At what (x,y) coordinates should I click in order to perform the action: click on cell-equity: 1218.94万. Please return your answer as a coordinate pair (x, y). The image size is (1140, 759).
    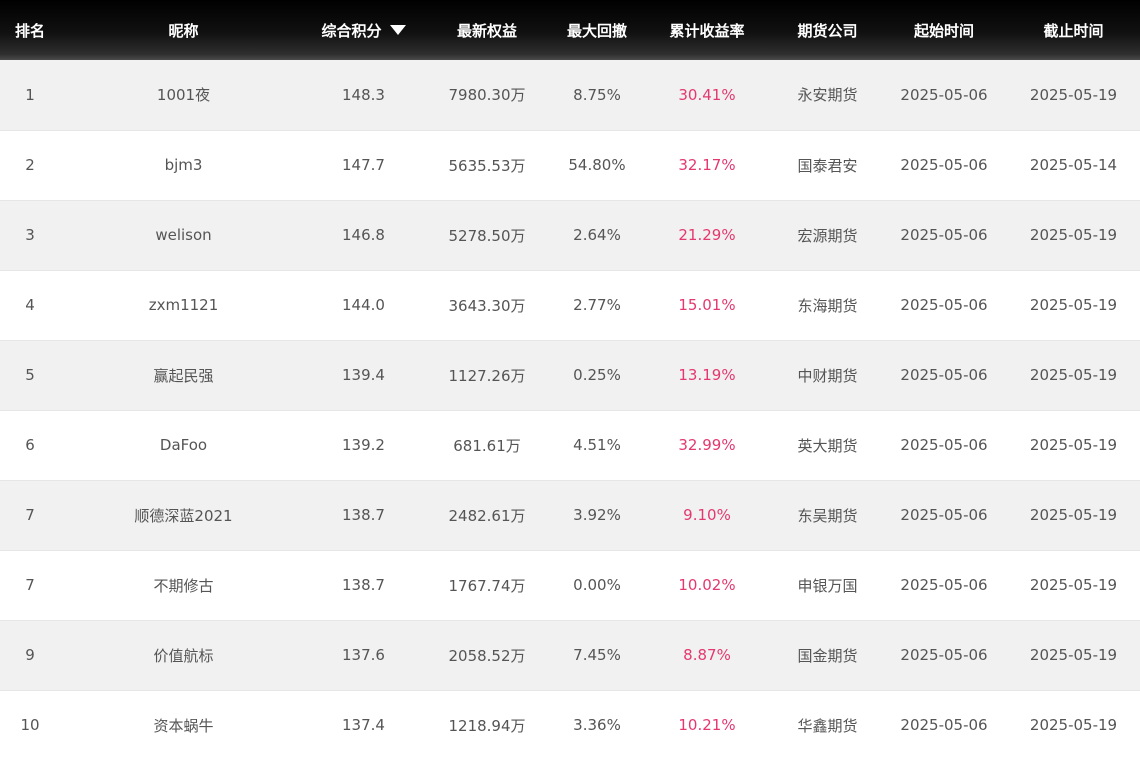
    Looking at the image, I should click on (487, 724).